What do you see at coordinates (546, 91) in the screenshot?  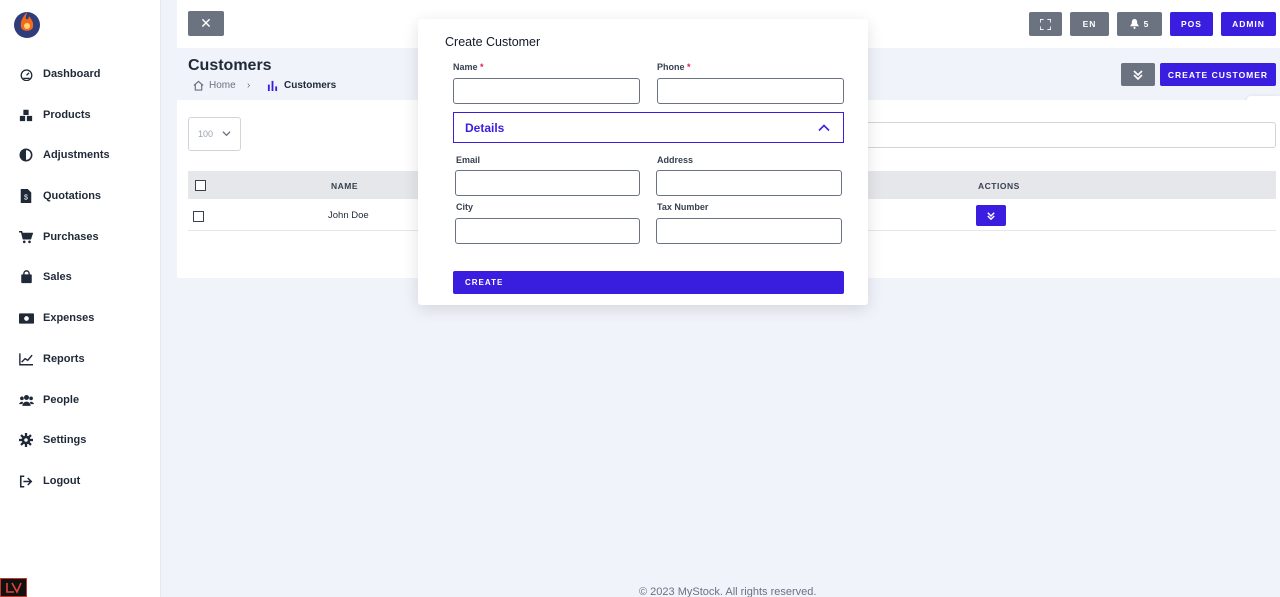 I see `name-field` at bounding box center [546, 91].